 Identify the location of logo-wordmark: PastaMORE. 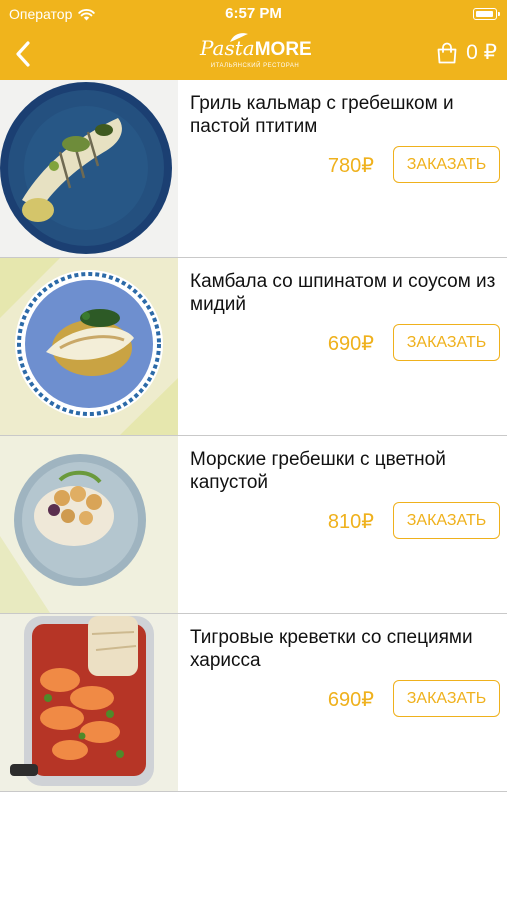
(256, 49).